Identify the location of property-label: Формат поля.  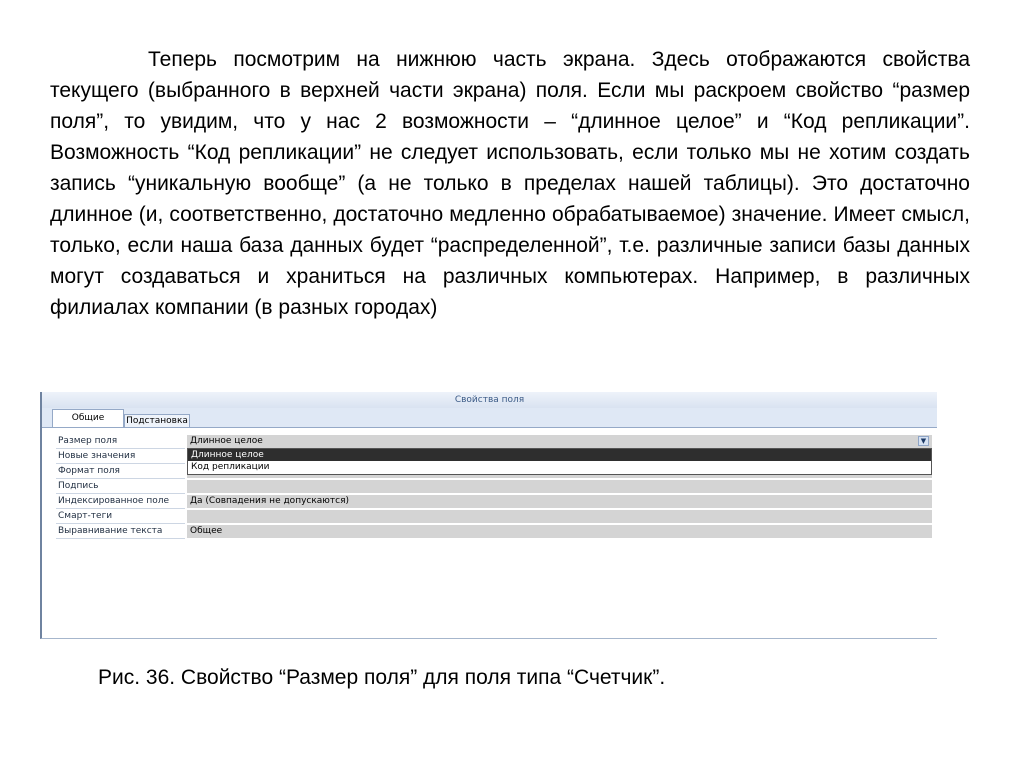
(120, 472).